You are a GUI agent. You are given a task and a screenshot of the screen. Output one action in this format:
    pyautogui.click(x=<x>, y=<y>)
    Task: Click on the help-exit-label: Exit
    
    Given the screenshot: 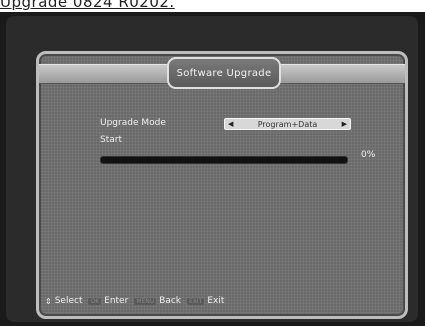 What is the action you would take?
    pyautogui.click(x=216, y=301)
    